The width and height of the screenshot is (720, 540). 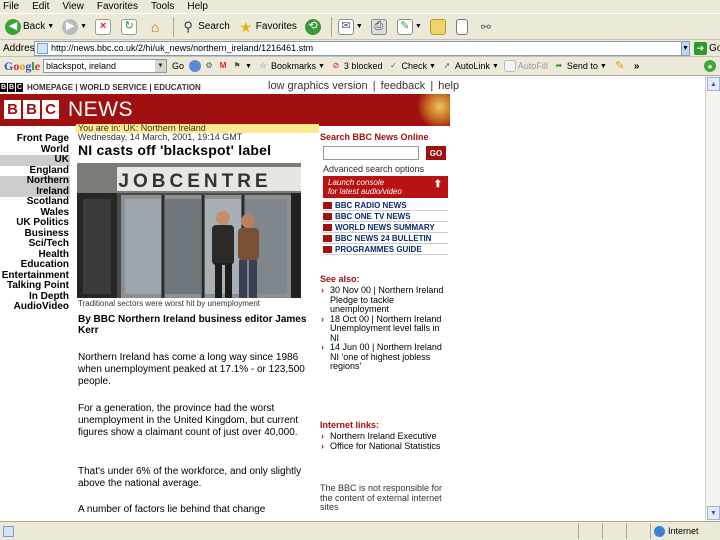 What do you see at coordinates (74, 27) in the screenshot?
I see `forward-button: ▶ ▼` at bounding box center [74, 27].